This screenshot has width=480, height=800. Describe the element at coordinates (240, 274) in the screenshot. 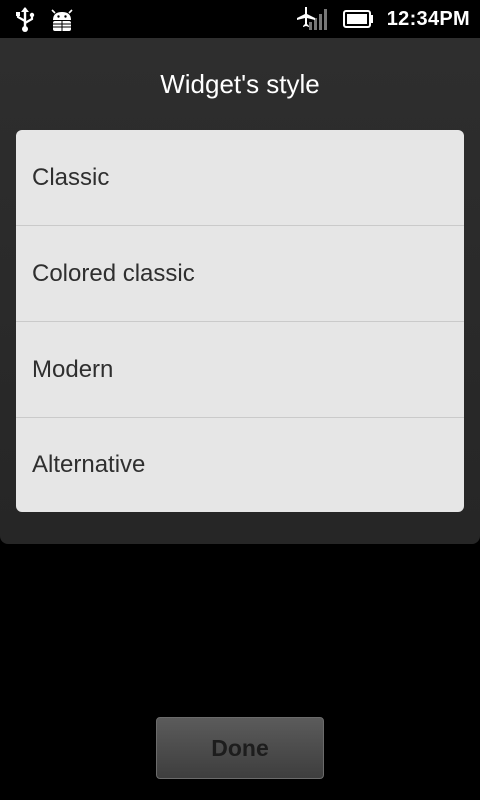

I see `option-colored-classic: Colored classic` at that location.